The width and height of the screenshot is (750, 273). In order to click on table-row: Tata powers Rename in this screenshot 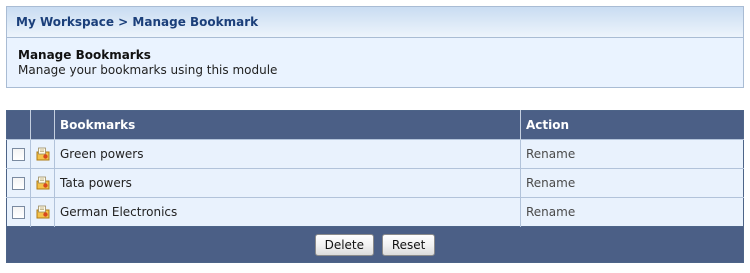, I will do `click(375, 183)`.